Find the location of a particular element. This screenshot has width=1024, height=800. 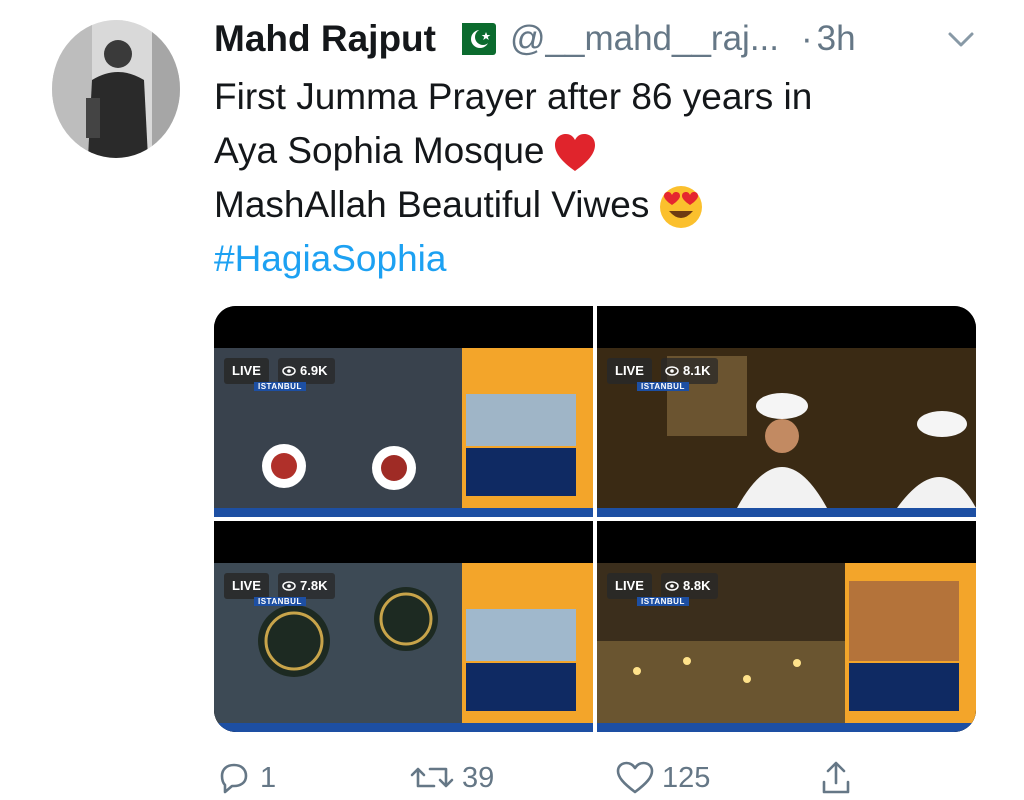

avatar is located at coordinates (116, 89).